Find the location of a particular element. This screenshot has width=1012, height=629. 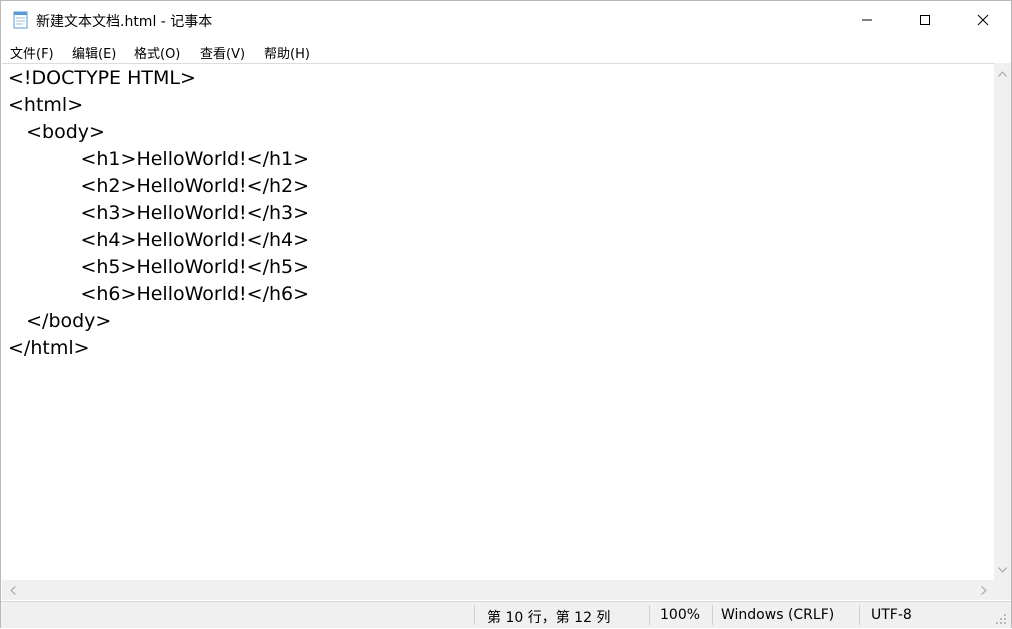

chevron-up-icon is located at coordinates (1002, 73).